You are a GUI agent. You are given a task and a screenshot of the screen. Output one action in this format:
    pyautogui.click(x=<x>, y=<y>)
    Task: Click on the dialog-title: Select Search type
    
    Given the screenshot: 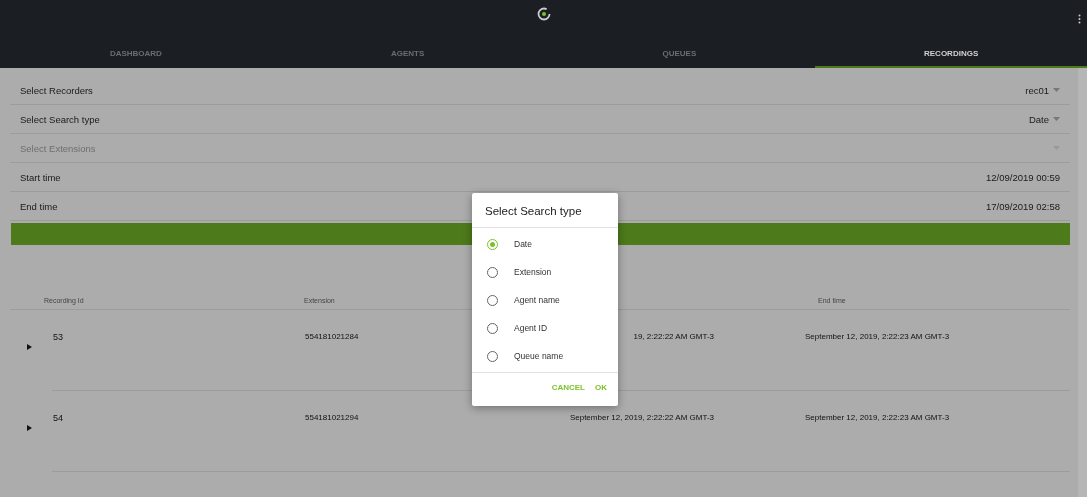 What is the action you would take?
    pyautogui.click(x=545, y=210)
    